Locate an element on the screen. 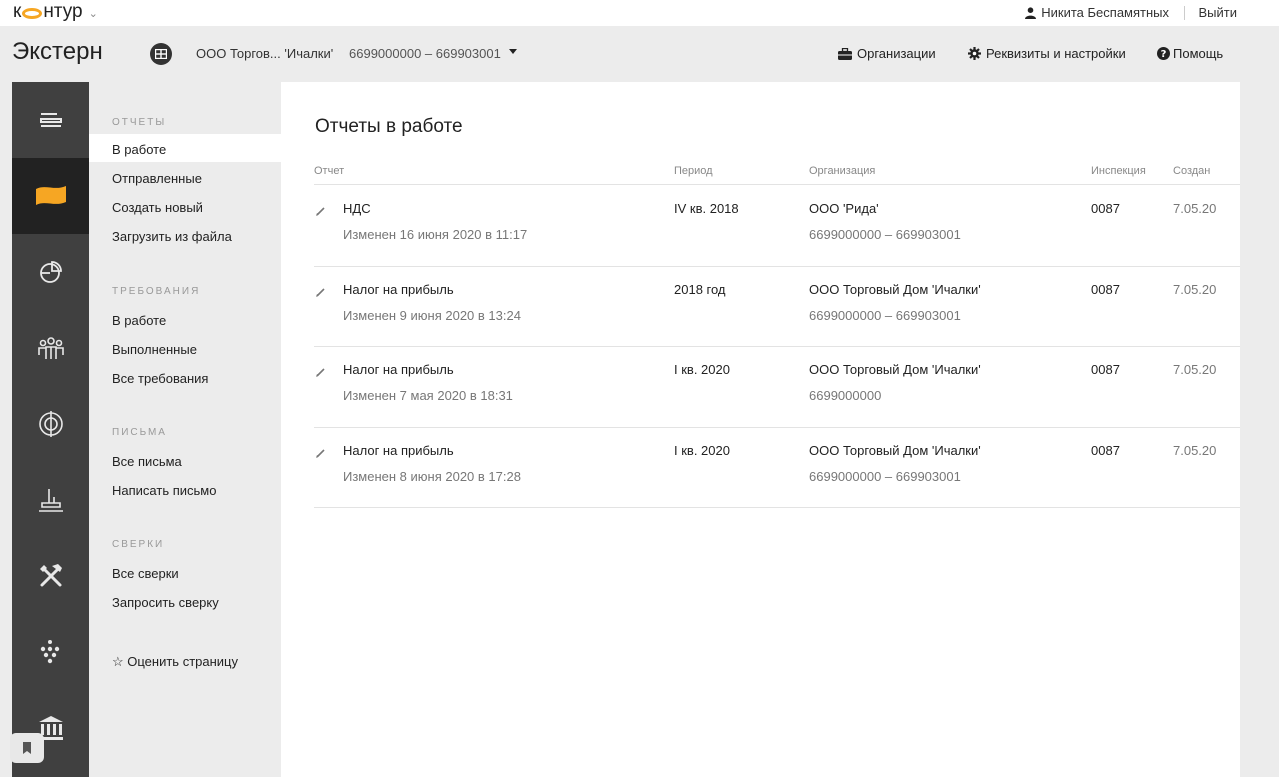  report-period: 2018 год is located at coordinates (700, 289).